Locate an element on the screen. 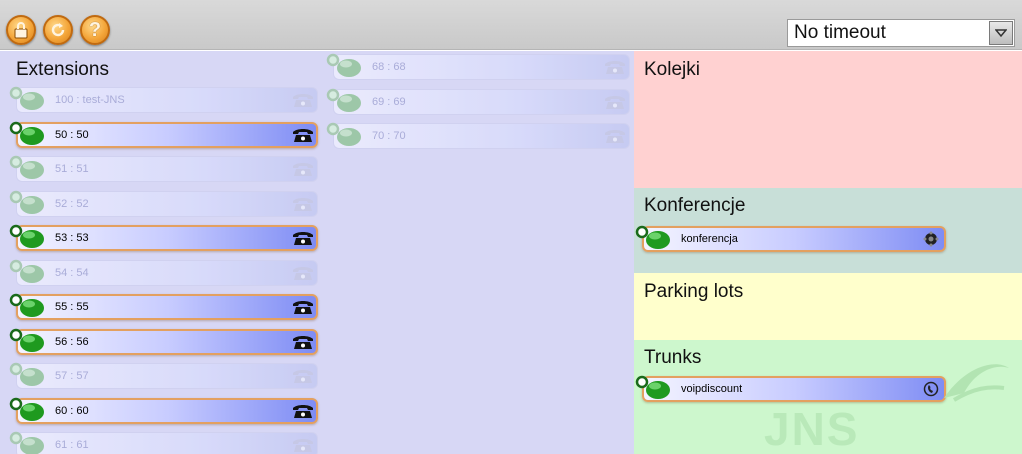 The height and width of the screenshot is (454, 1022). parking-lots-panel: Parking lots is located at coordinates (828, 306).